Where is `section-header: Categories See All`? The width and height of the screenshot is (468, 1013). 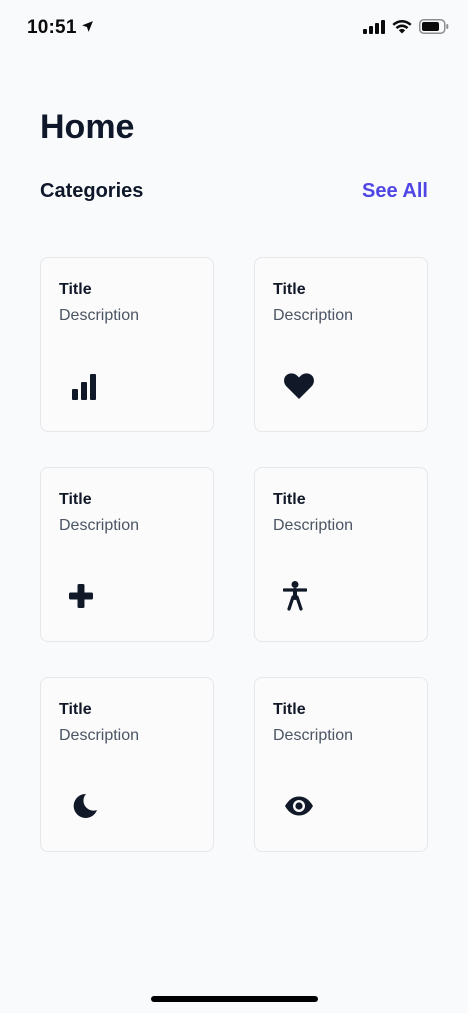
section-header: Categories See All is located at coordinates (234, 191).